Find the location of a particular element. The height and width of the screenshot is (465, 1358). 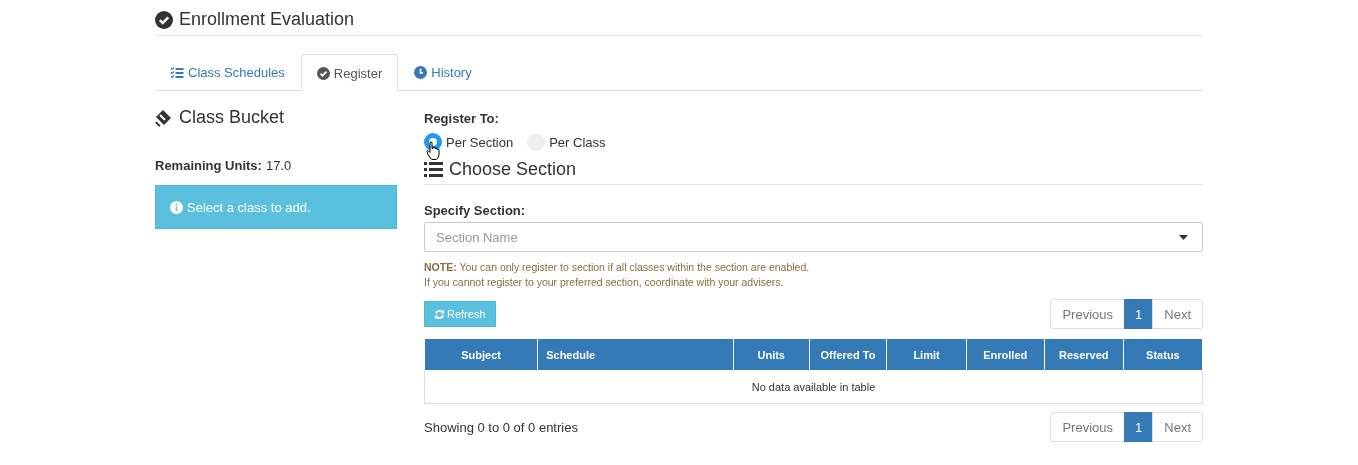

radio-option: Per Class is located at coordinates (566, 142).